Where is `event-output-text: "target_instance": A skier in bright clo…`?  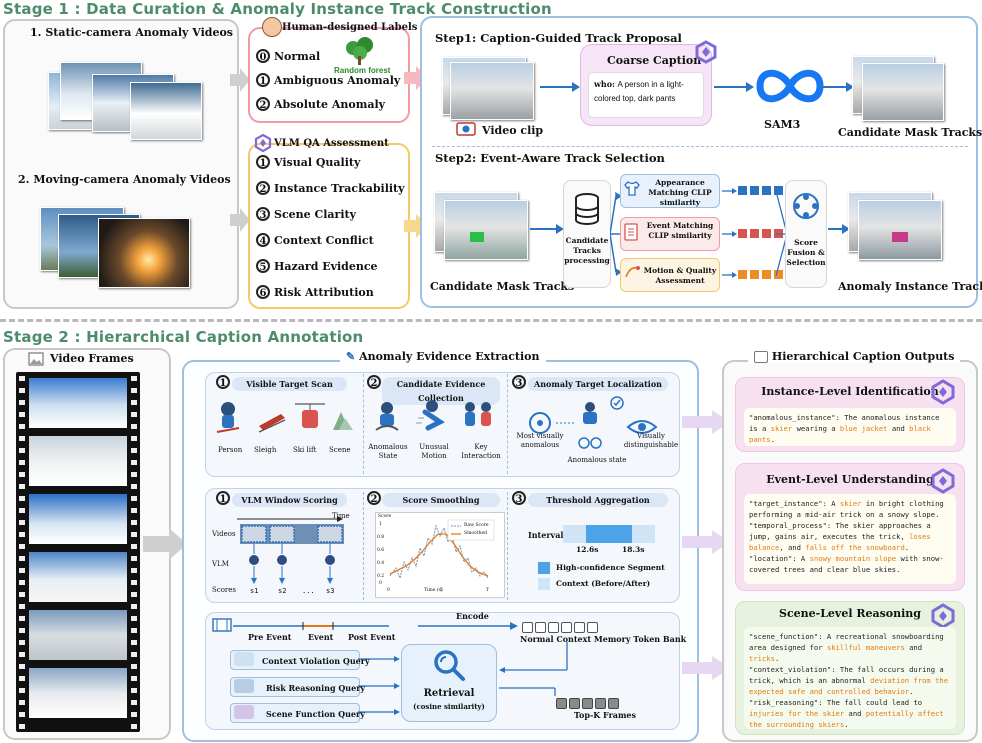 event-output-text: "target_instance": A skier in bright clo… is located at coordinates (850, 539).